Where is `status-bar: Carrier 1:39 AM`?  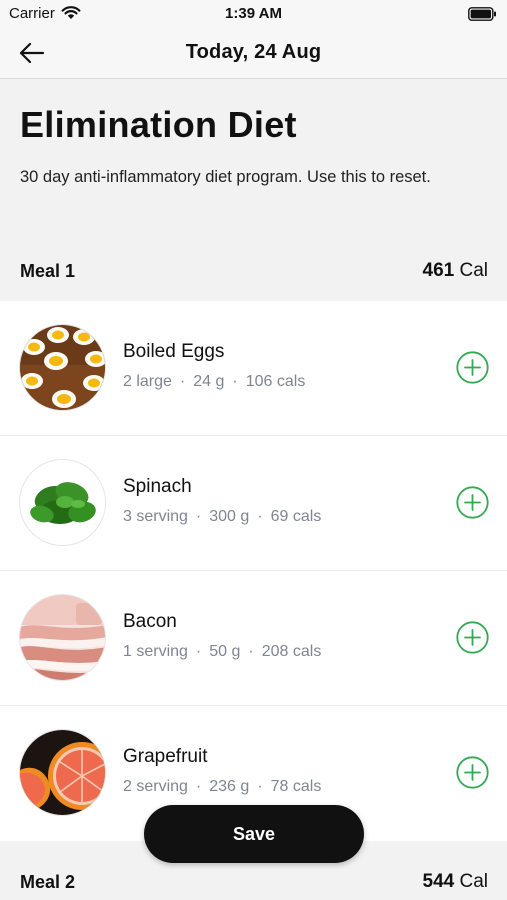 status-bar: Carrier 1:39 AM is located at coordinates (253, 14).